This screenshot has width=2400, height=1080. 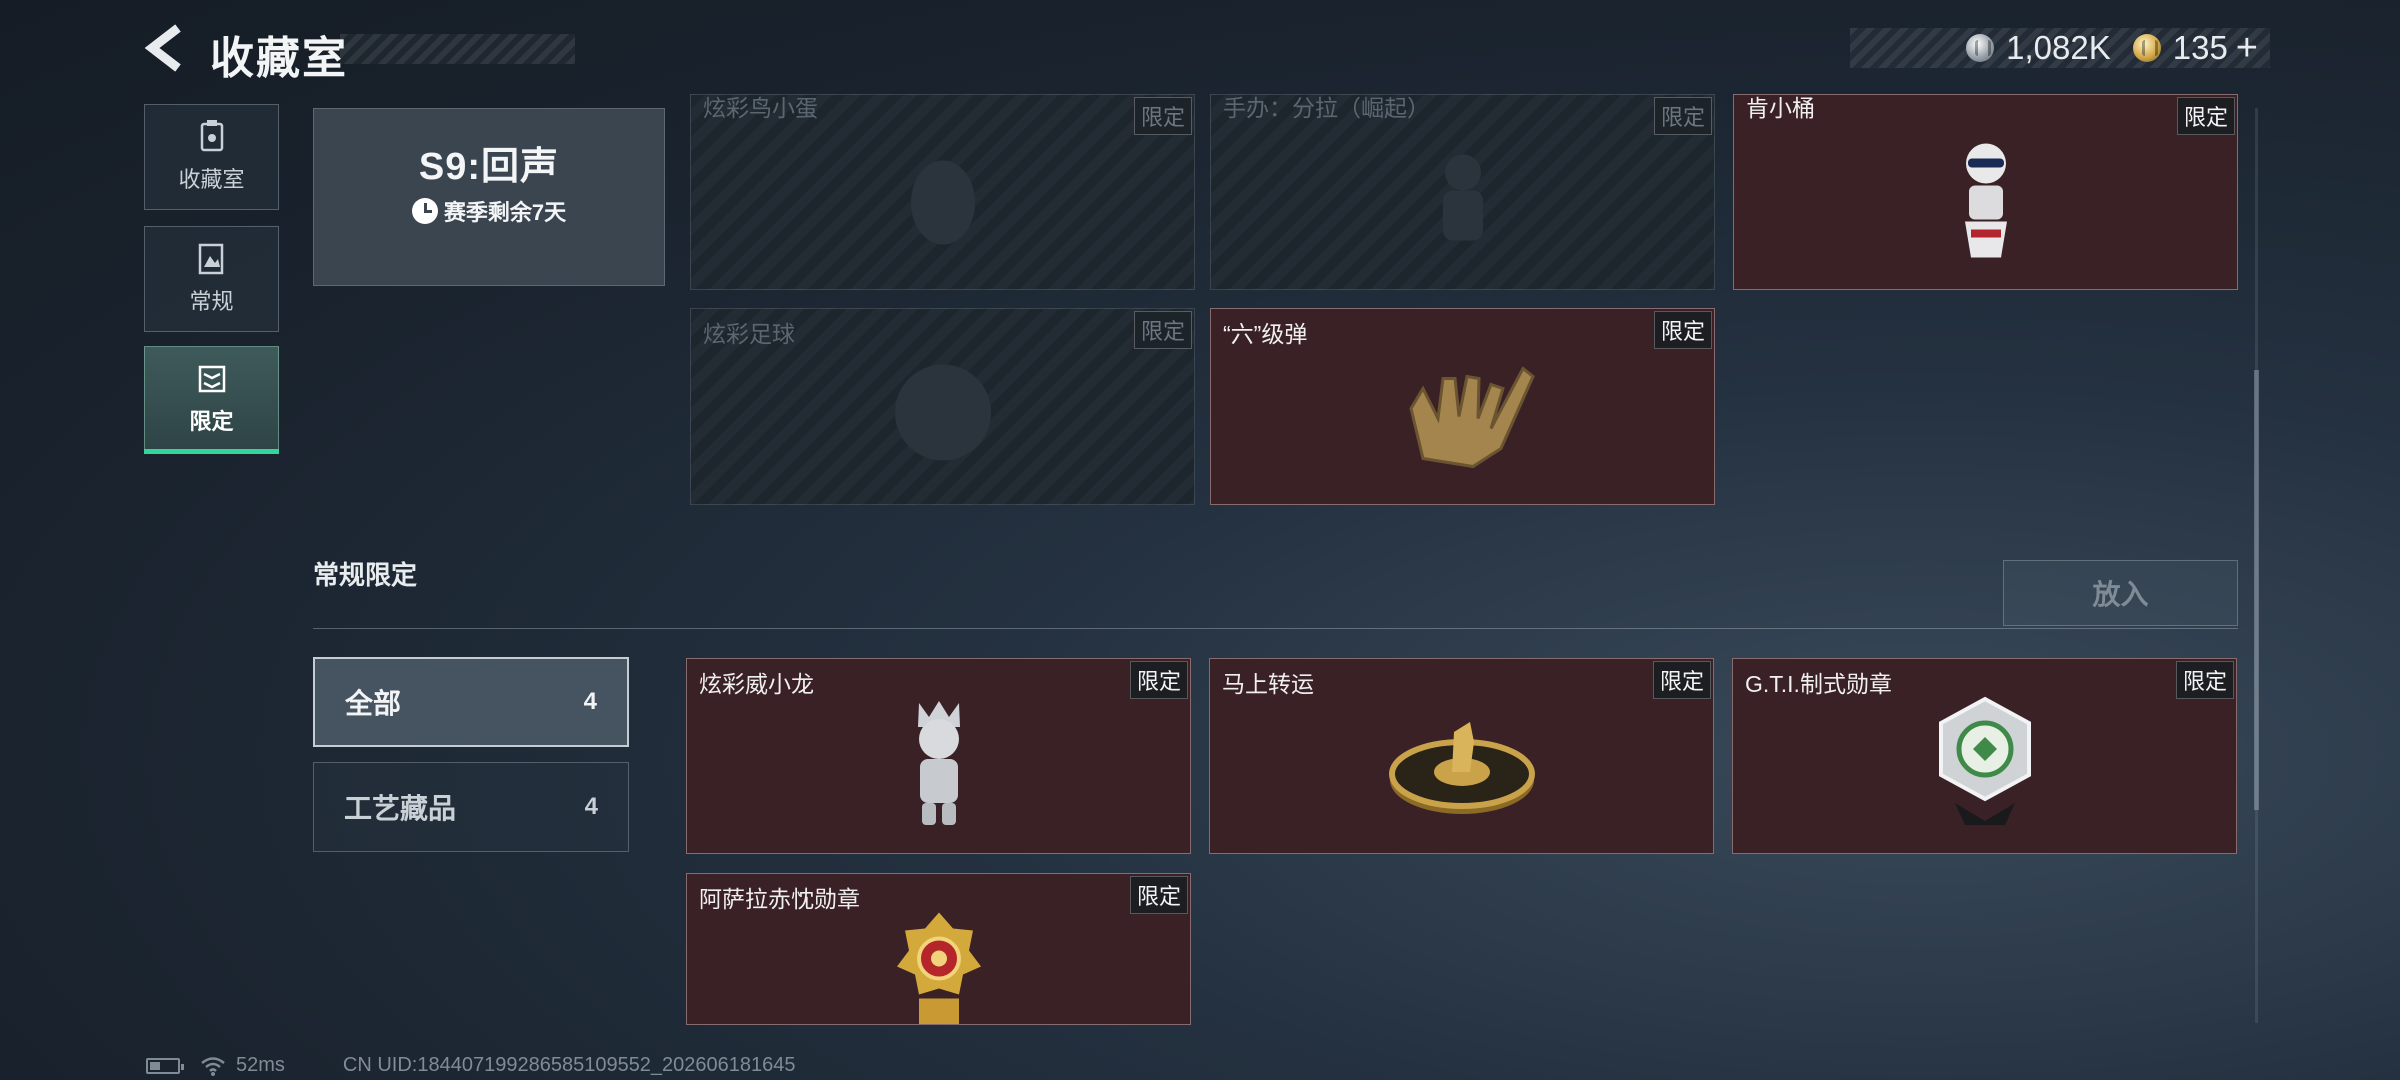 I want to click on filter-label: 全部, so click(x=373, y=703).